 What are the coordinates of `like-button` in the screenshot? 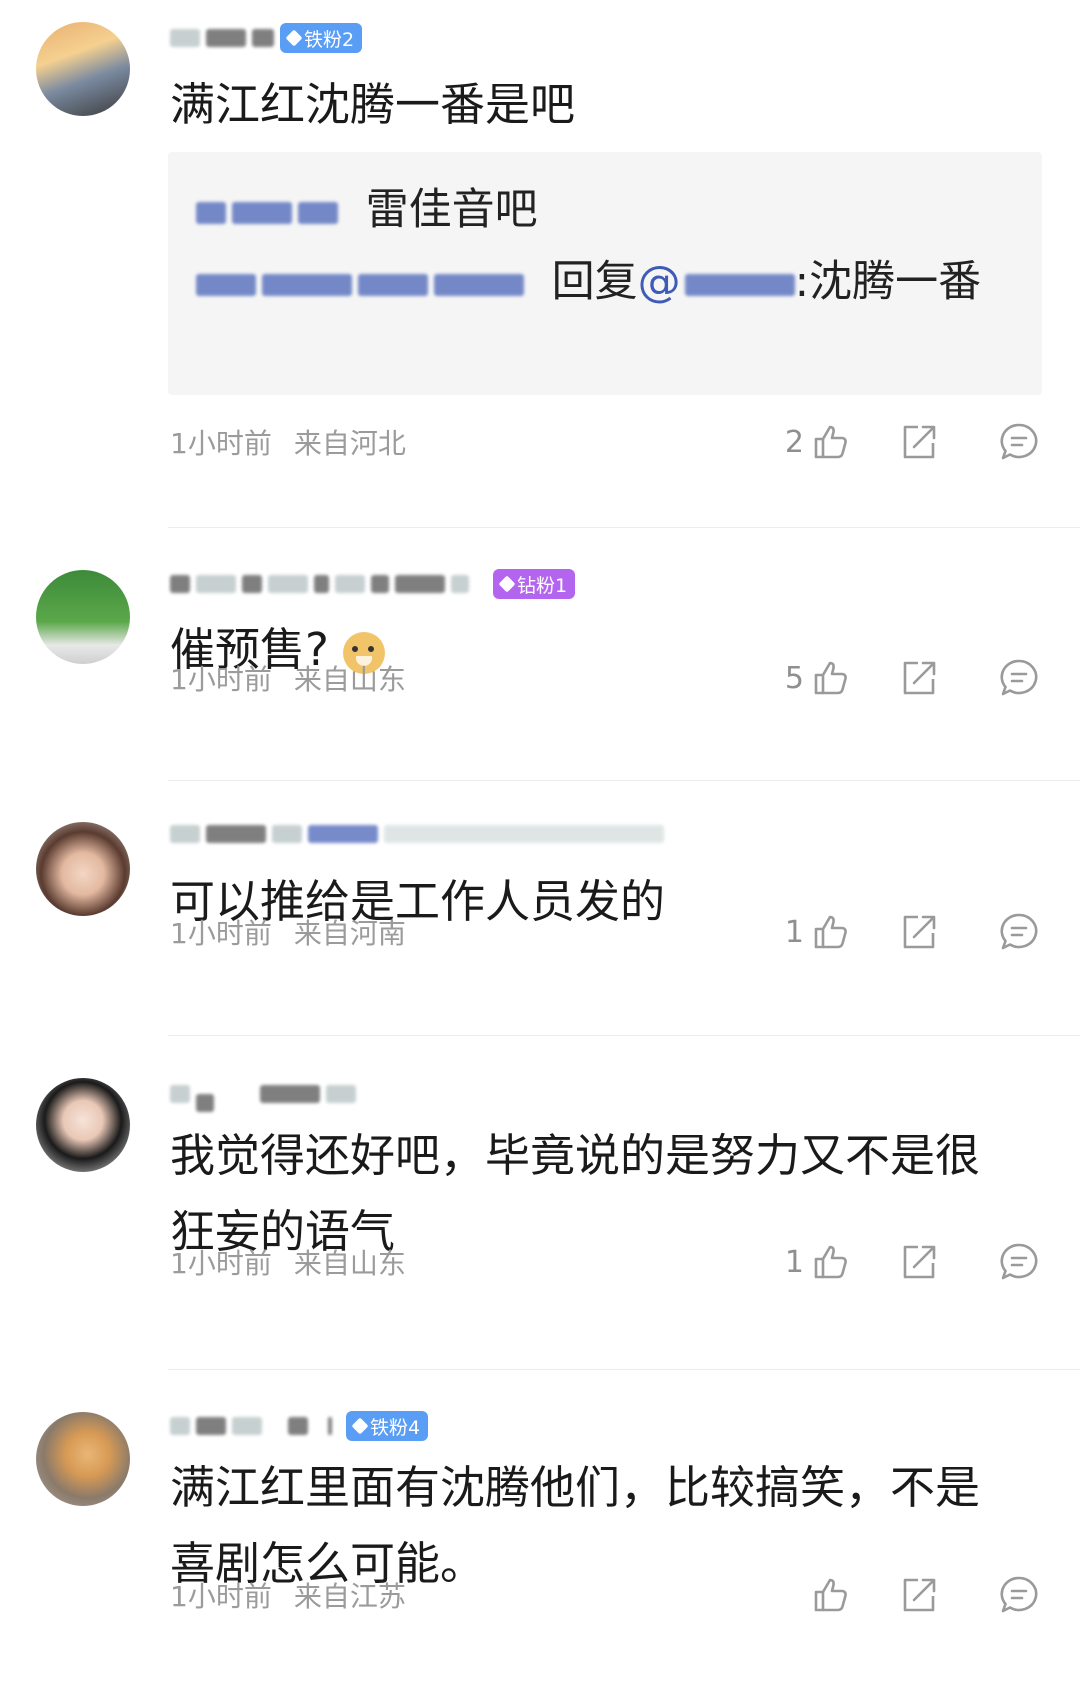 It's located at (797, 1595).